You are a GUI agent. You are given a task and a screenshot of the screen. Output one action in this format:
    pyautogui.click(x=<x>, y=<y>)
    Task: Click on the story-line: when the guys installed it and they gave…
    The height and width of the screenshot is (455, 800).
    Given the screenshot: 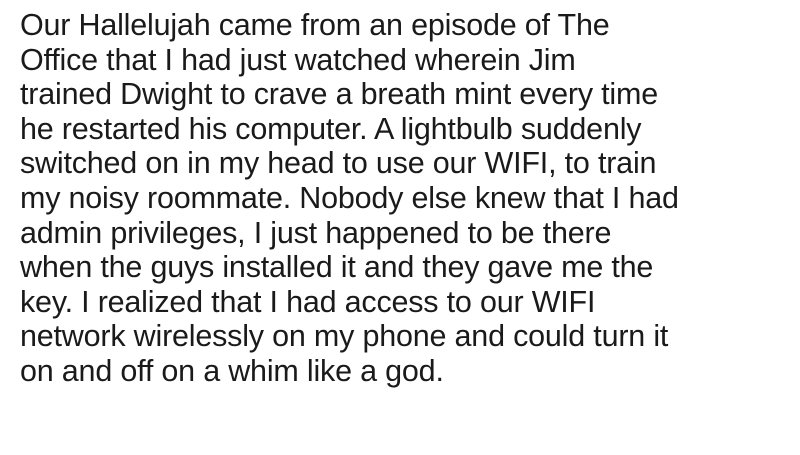 What is the action you would take?
    pyautogui.click(x=337, y=267)
    